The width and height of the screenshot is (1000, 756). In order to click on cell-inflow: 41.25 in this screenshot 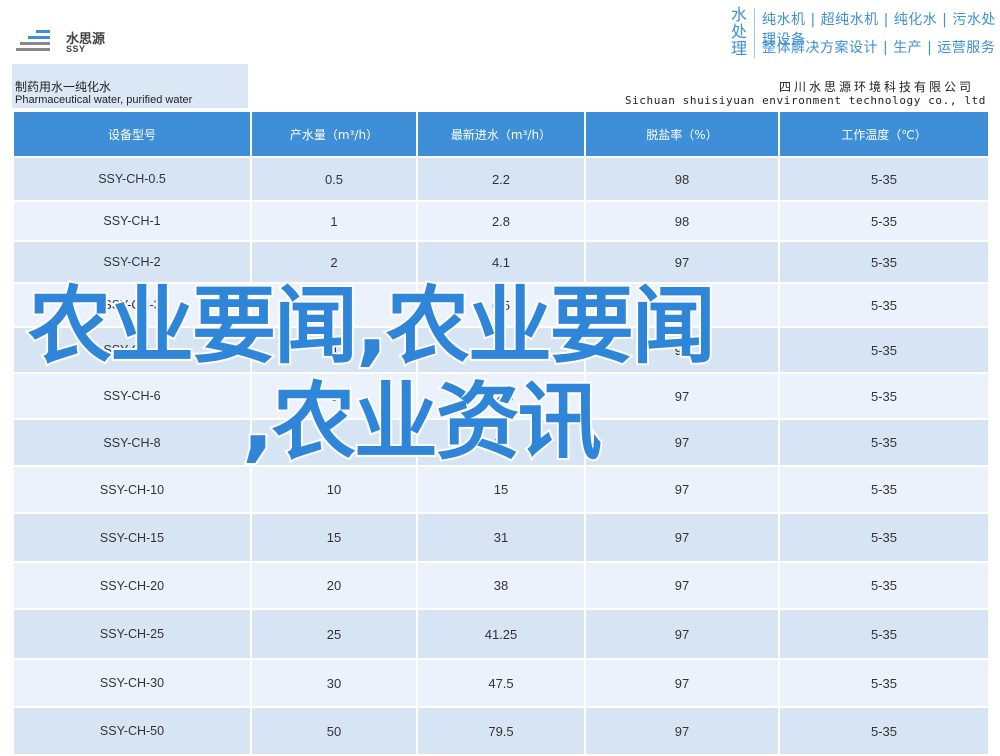, I will do `click(501, 634)`.